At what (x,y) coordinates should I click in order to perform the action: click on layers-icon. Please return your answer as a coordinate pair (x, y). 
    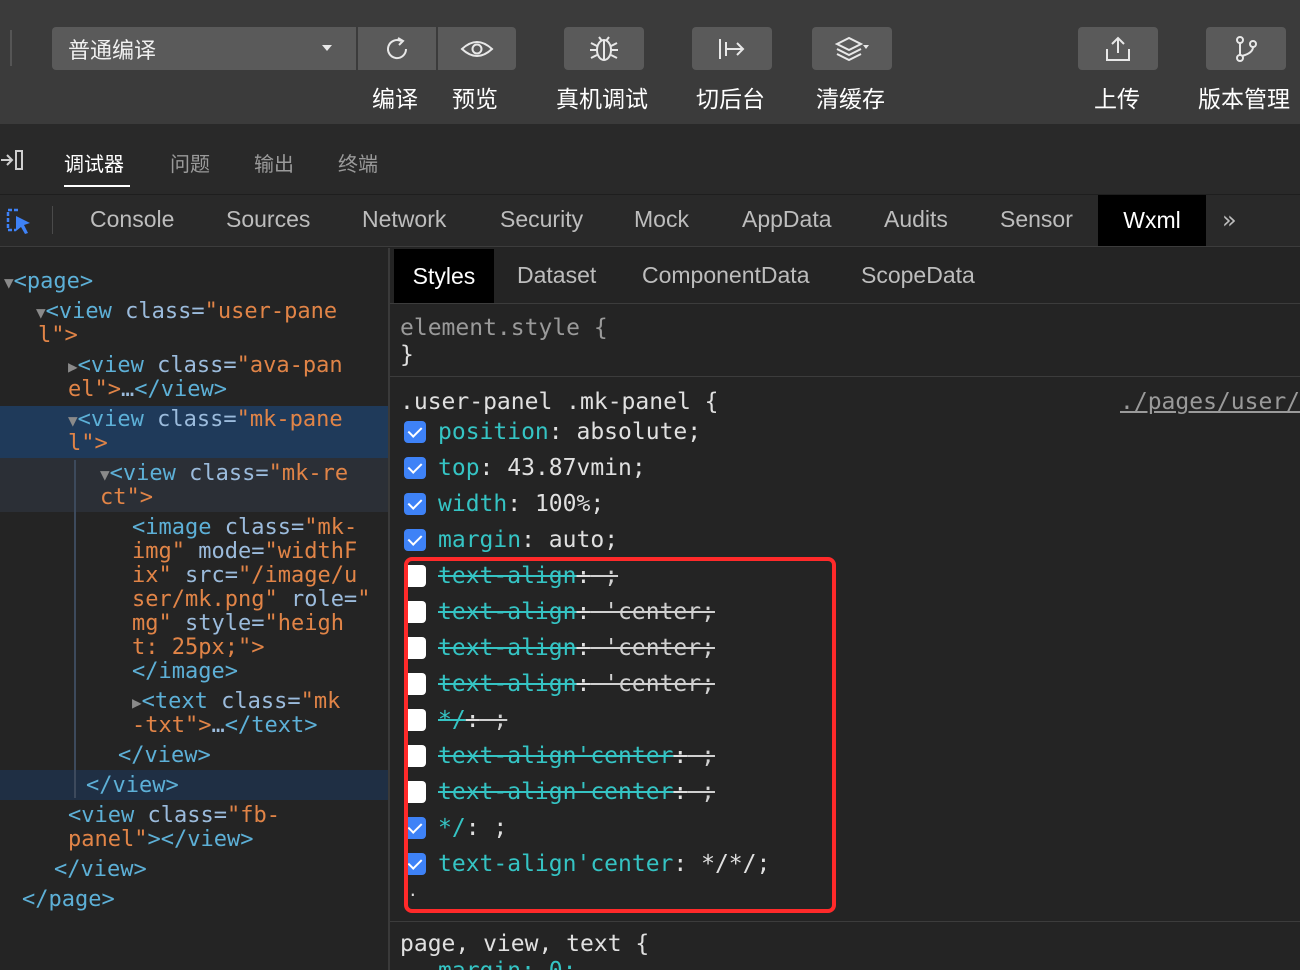
    Looking at the image, I should click on (852, 48).